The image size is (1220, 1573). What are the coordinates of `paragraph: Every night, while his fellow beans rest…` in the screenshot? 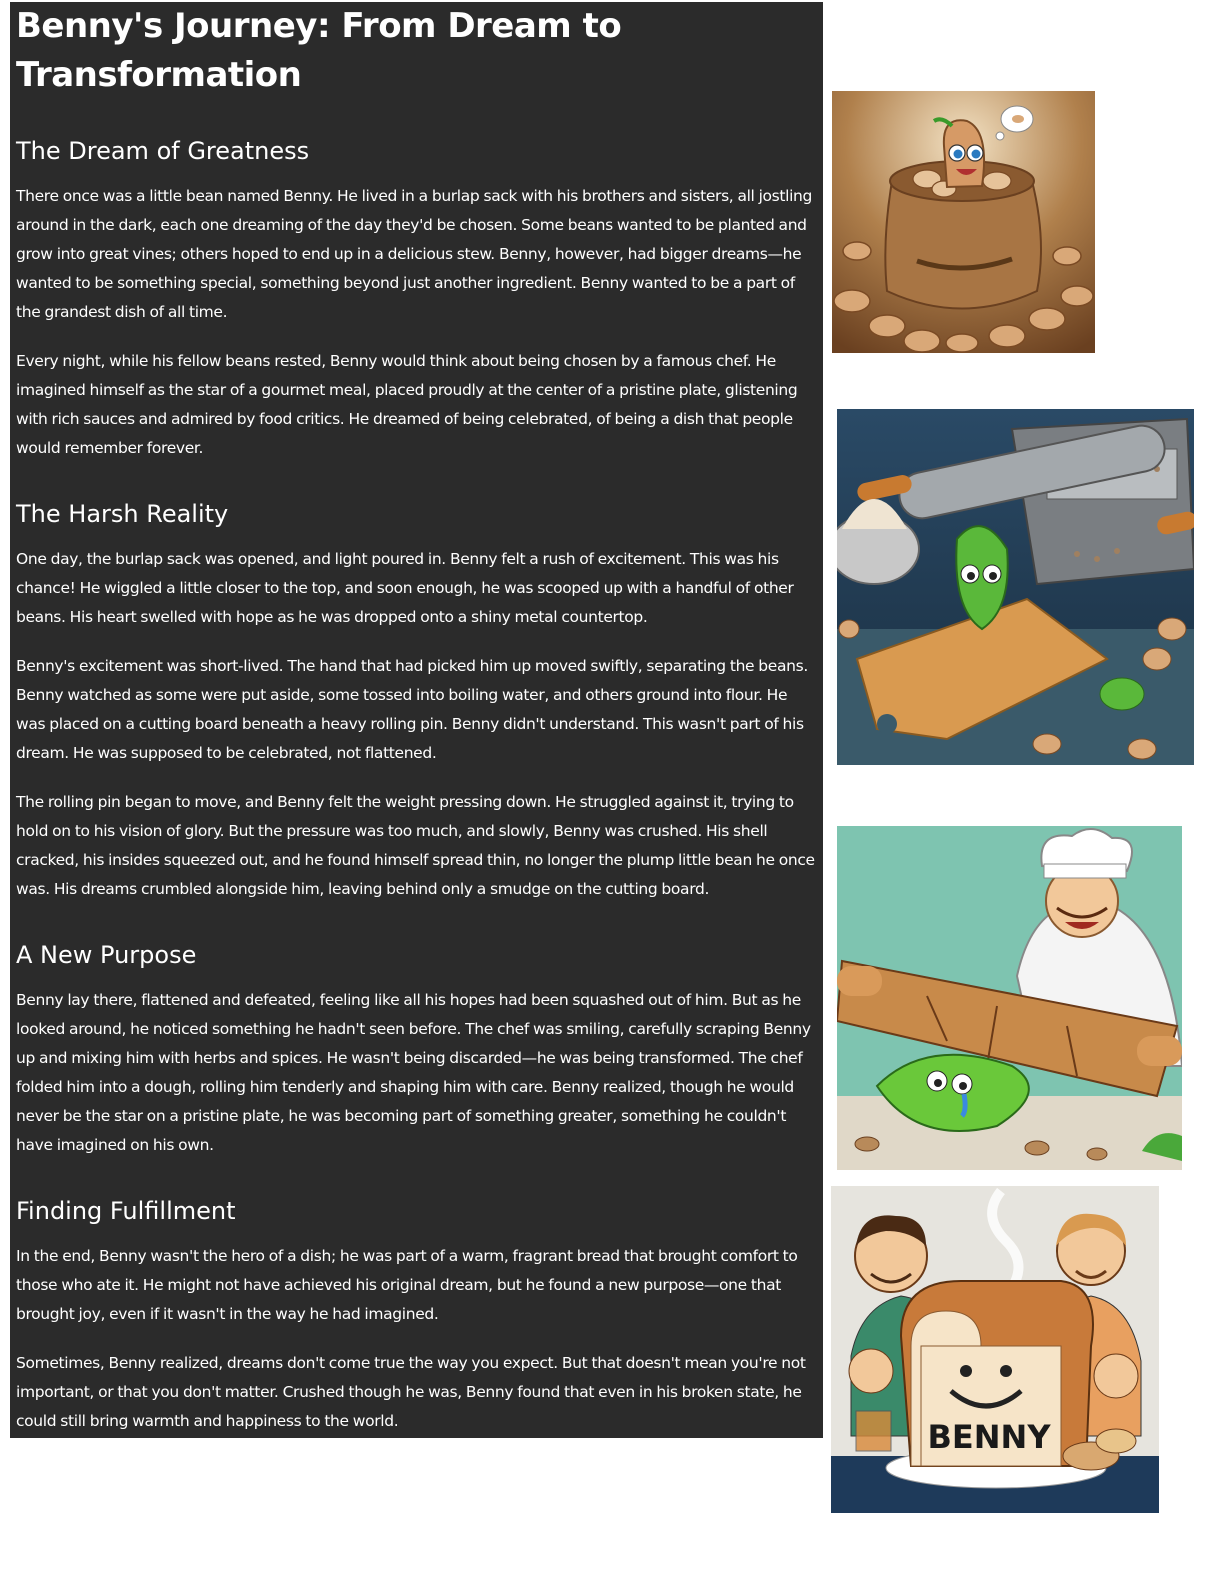 It's located at (407, 404).